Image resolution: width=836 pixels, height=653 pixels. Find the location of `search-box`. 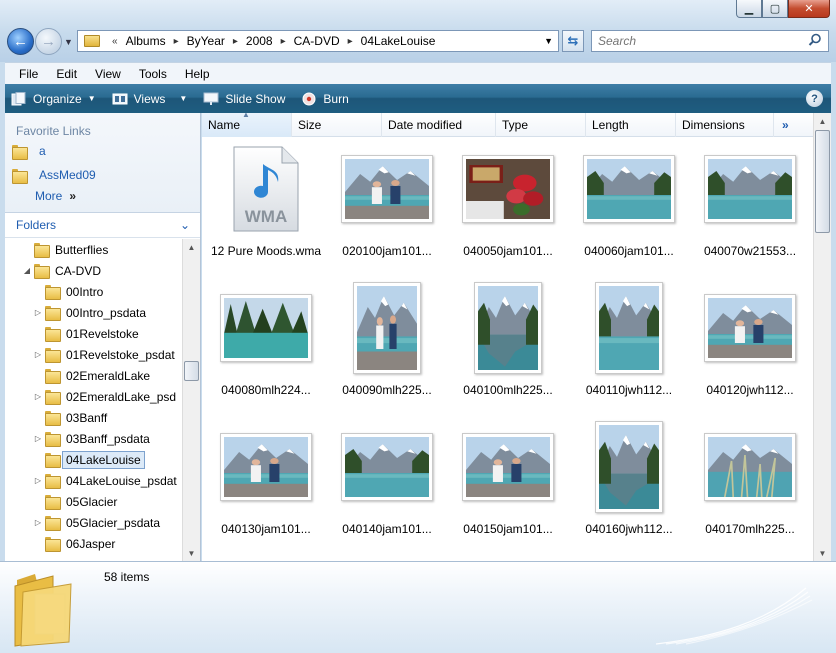

search-box is located at coordinates (710, 41).